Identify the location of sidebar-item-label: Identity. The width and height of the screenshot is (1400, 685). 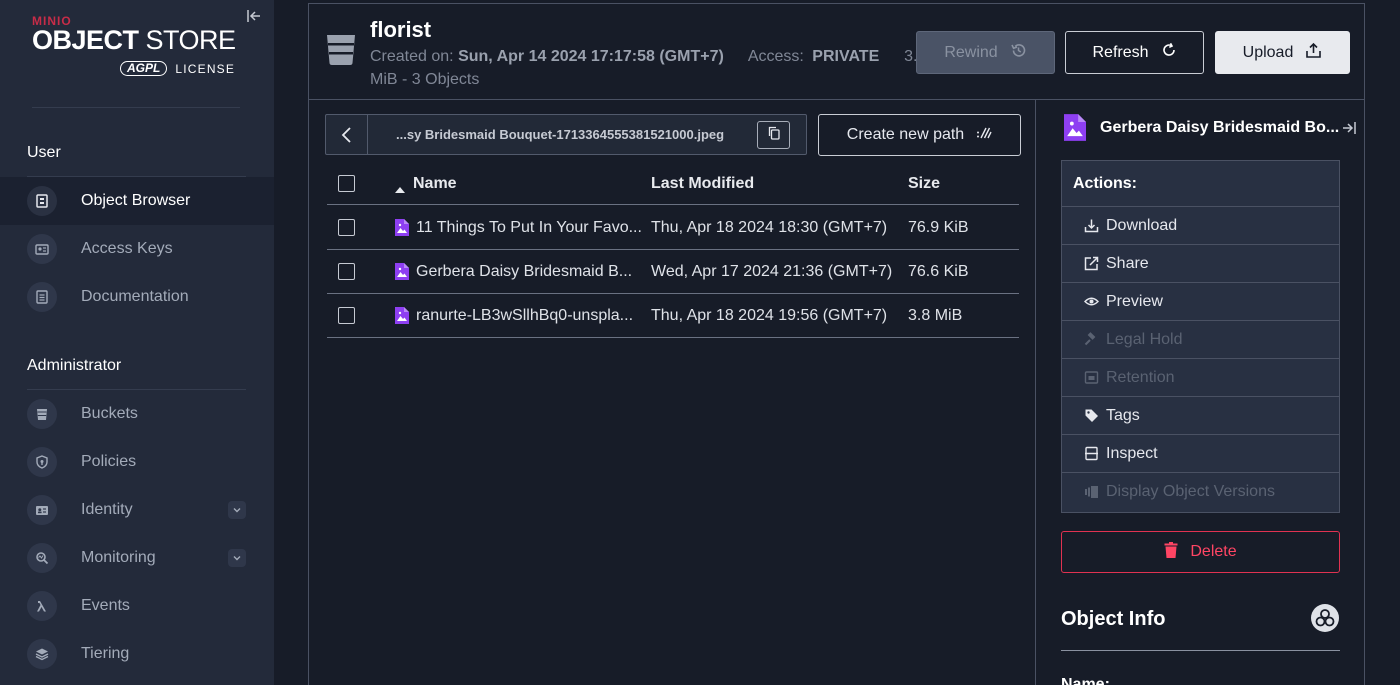
(107, 509).